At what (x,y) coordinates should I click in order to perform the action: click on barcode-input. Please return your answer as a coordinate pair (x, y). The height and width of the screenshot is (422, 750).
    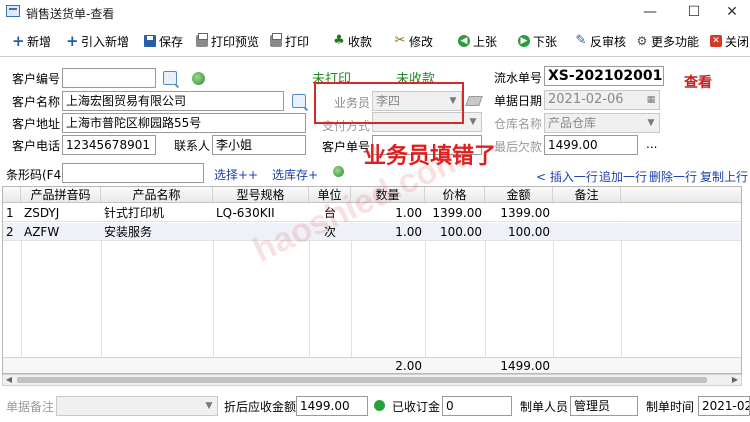
    Looking at the image, I should click on (133, 173).